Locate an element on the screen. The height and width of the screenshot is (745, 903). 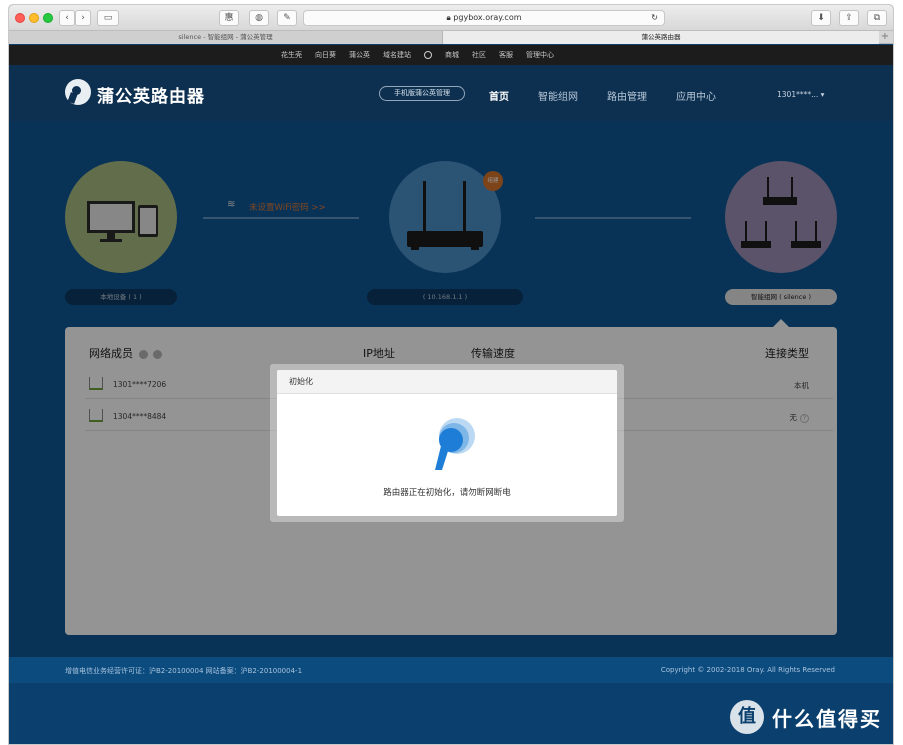
back-icon: ‹ is located at coordinates (67, 18).